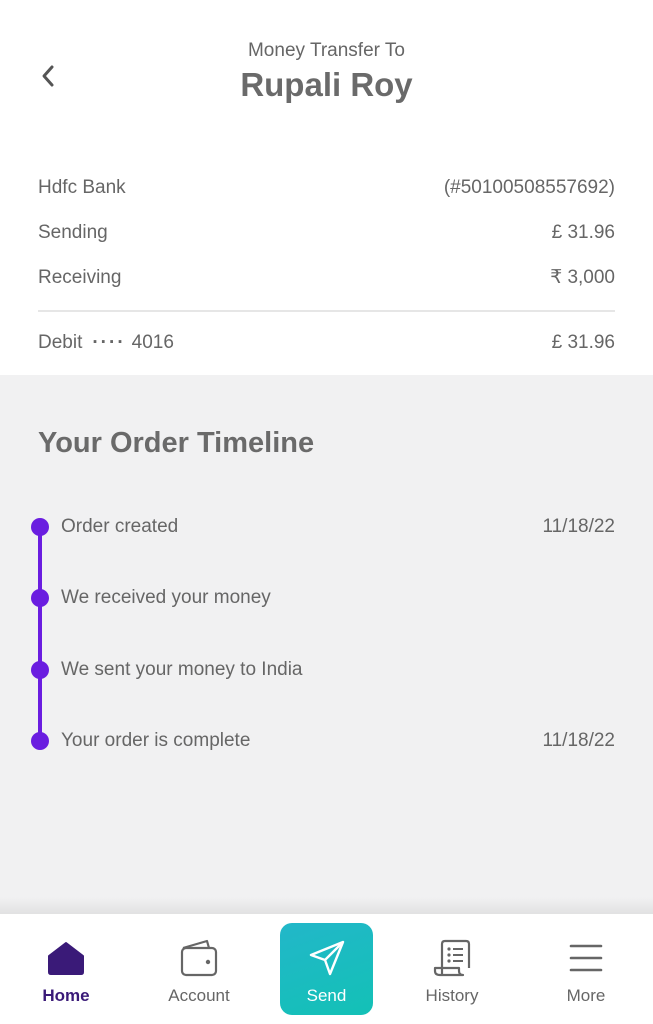 The height and width of the screenshot is (1024, 653). I want to click on nav-more: More, so click(586, 969).